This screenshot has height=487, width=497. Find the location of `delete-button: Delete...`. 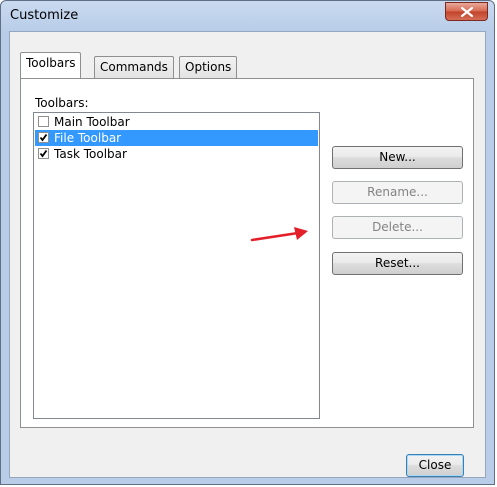

delete-button: Delete... is located at coordinates (397, 227).